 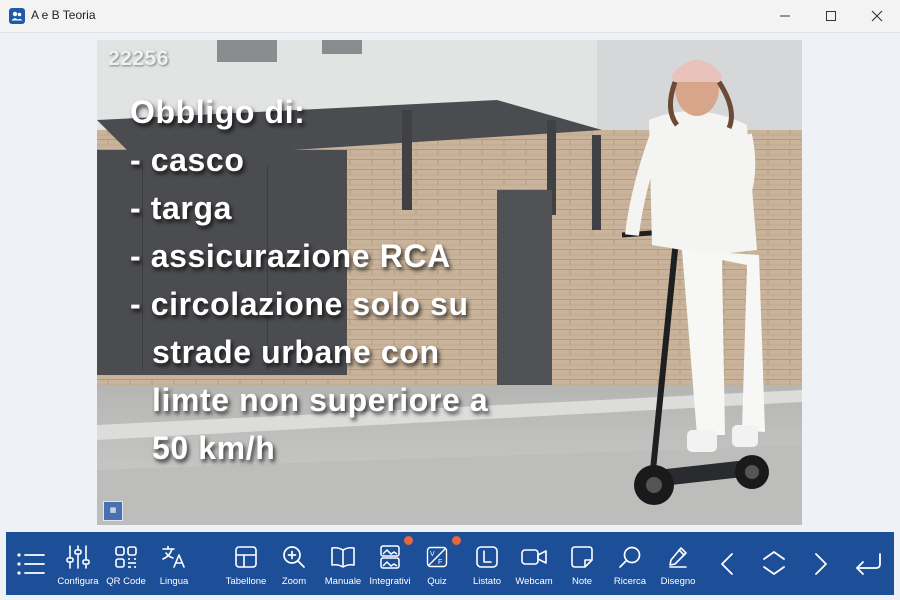 What do you see at coordinates (487, 581) in the screenshot?
I see `listato-label: Listato` at bounding box center [487, 581].